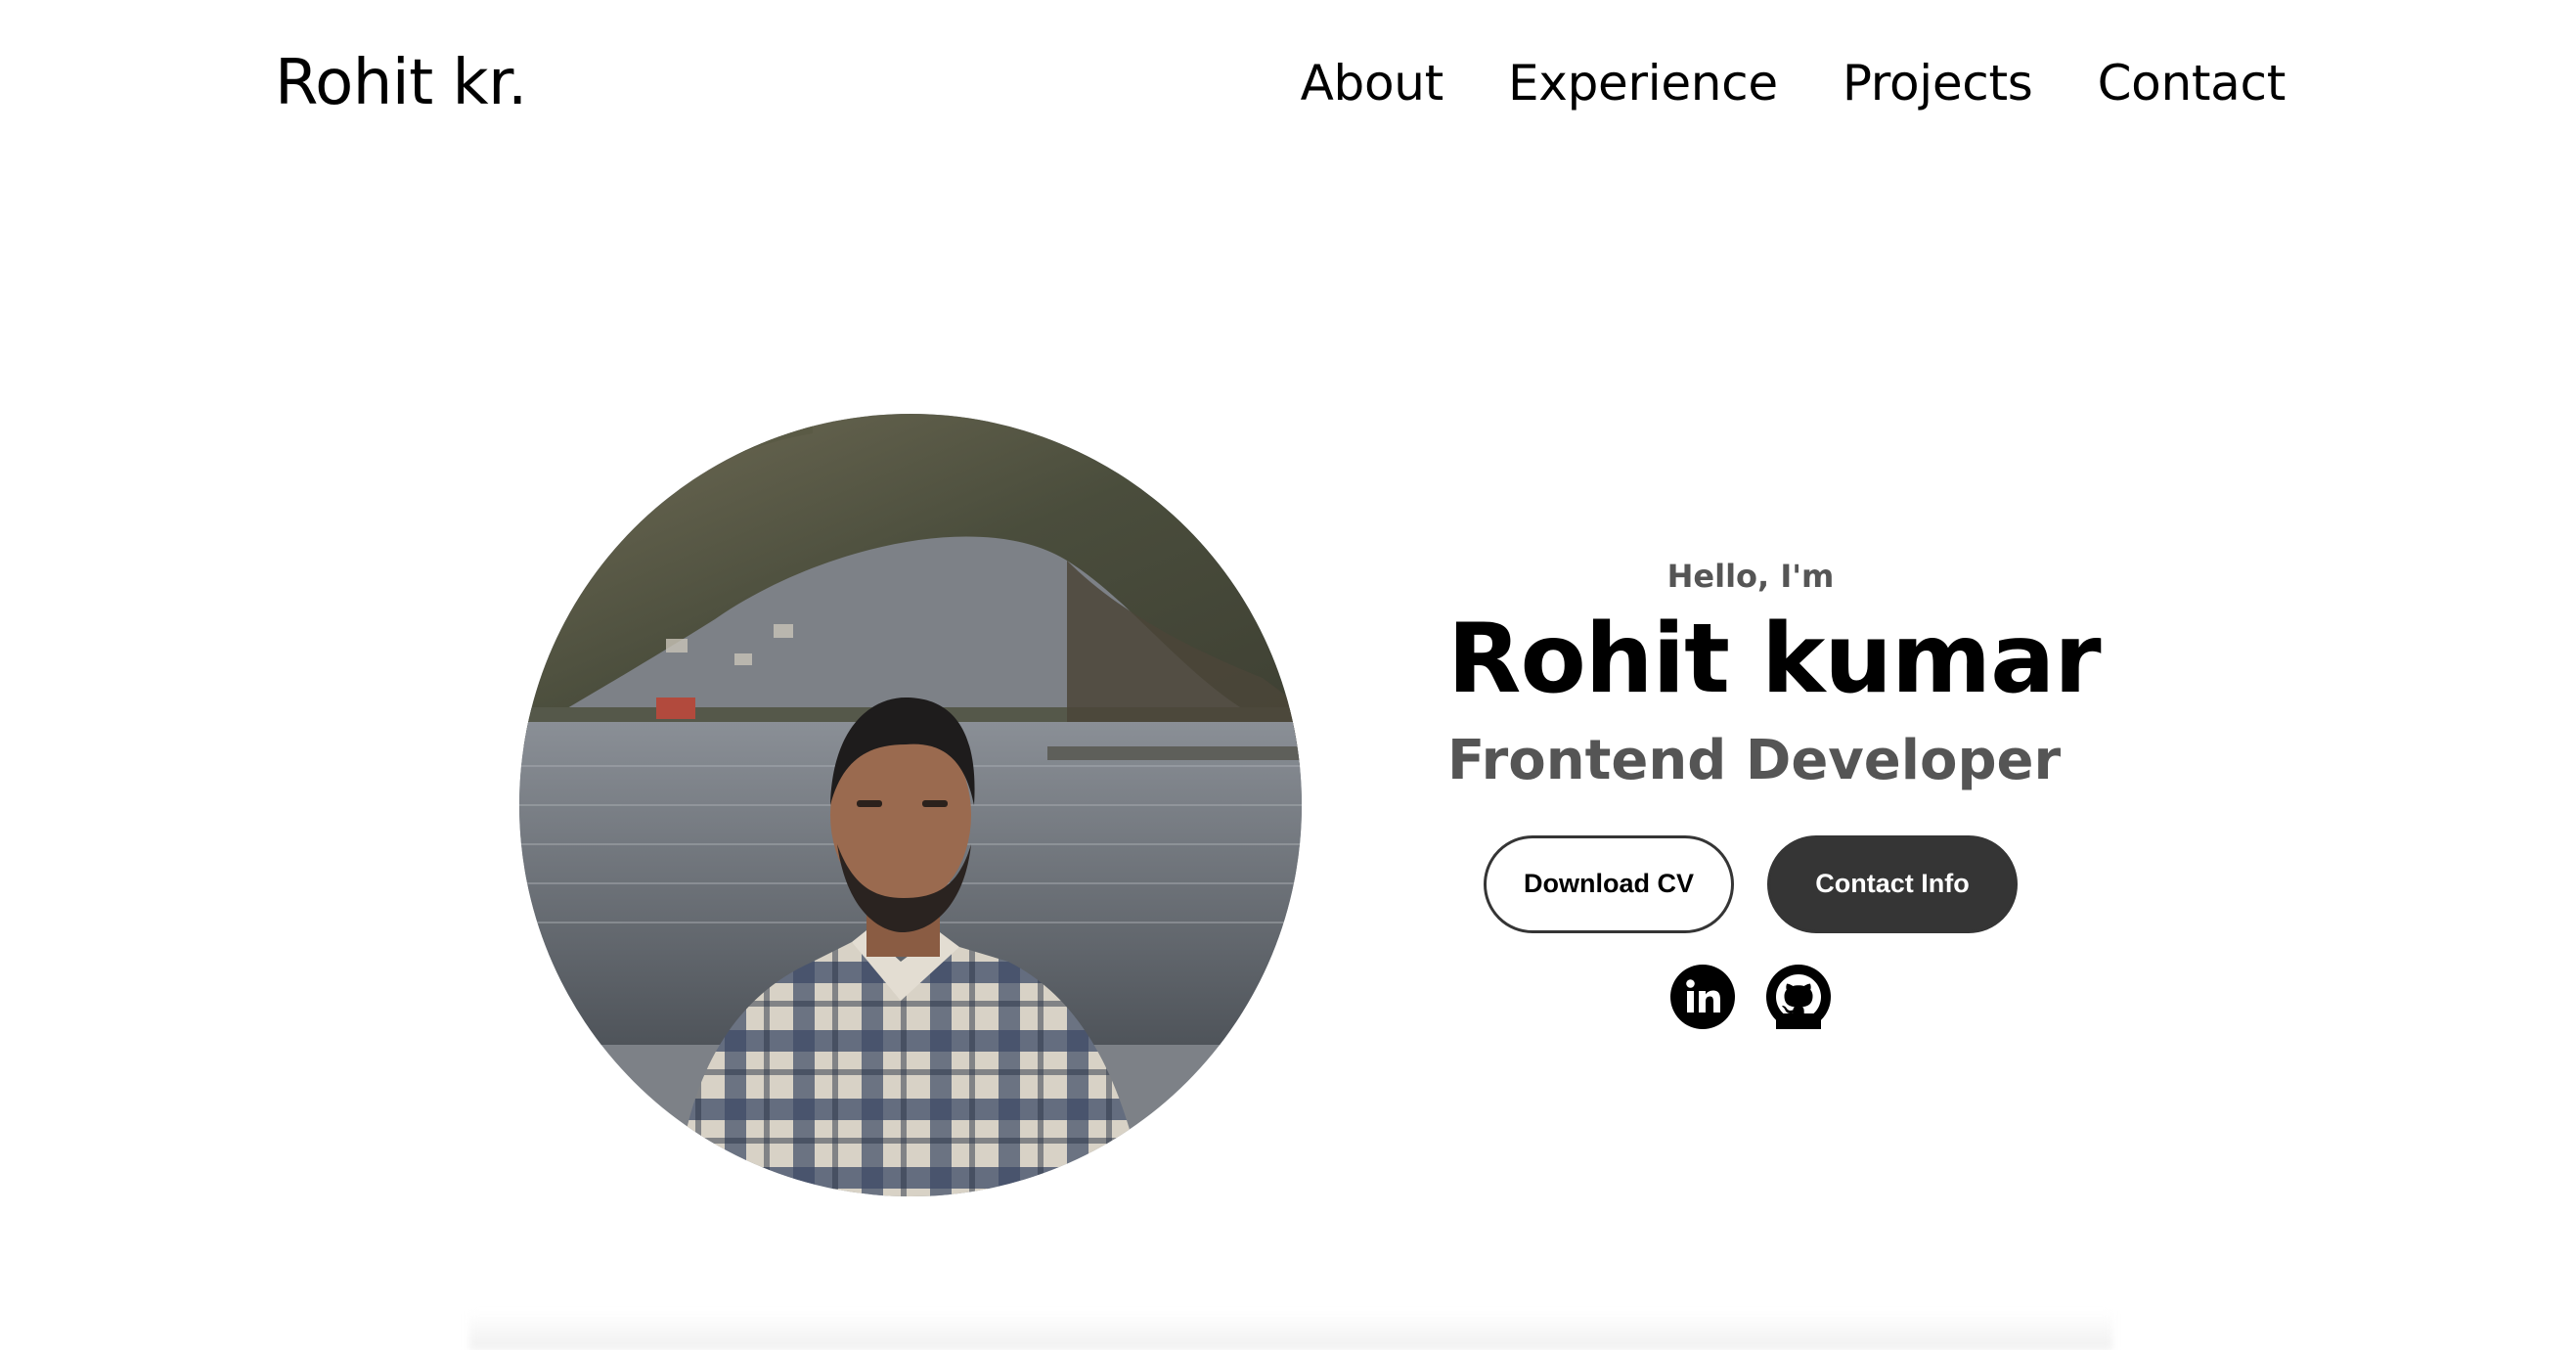 Image resolution: width=2576 pixels, height=1350 pixels. Describe the element at coordinates (1754, 760) in the screenshot. I see `profile-role: Frontend Developer` at that location.